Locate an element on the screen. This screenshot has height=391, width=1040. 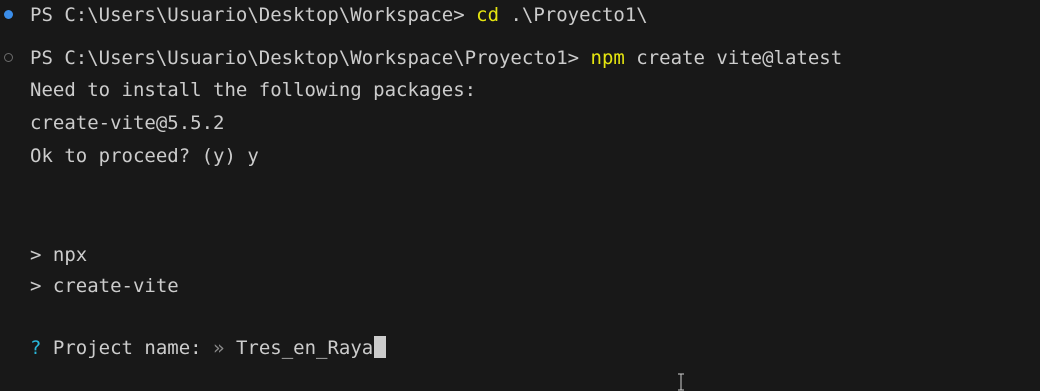
output-proceed-prompt: Ok to proceed? (y) y is located at coordinates (144, 156).